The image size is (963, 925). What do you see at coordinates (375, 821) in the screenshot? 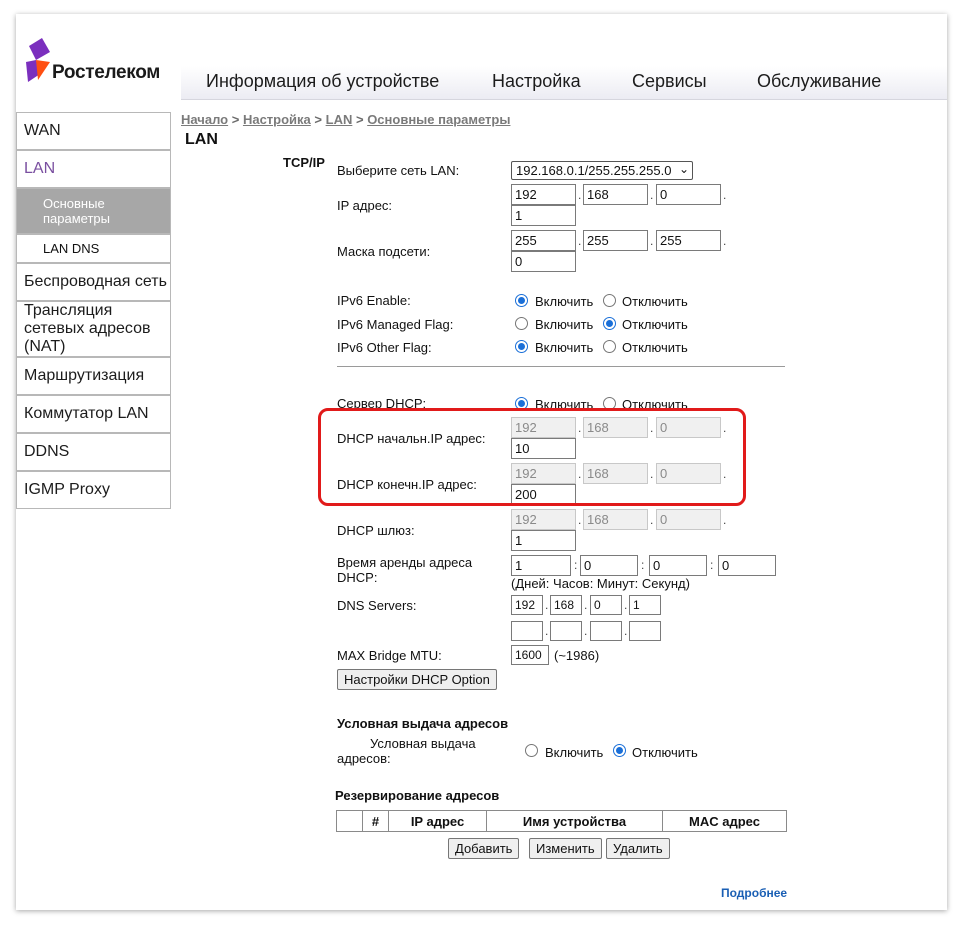
I see `col-number: #` at bounding box center [375, 821].